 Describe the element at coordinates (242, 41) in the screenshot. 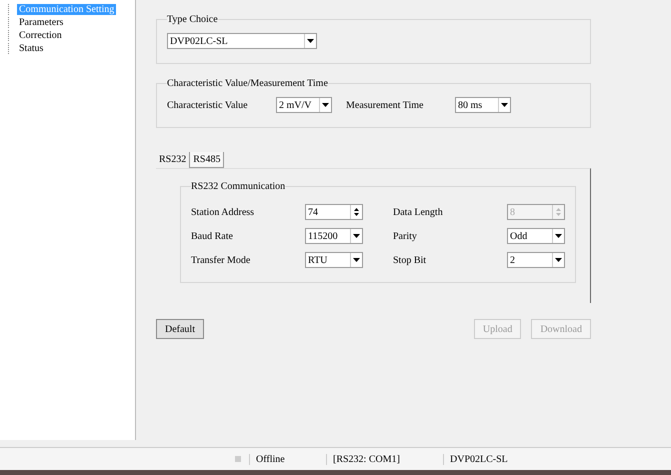

I see `dropdown: DVP02LC-SL` at that location.